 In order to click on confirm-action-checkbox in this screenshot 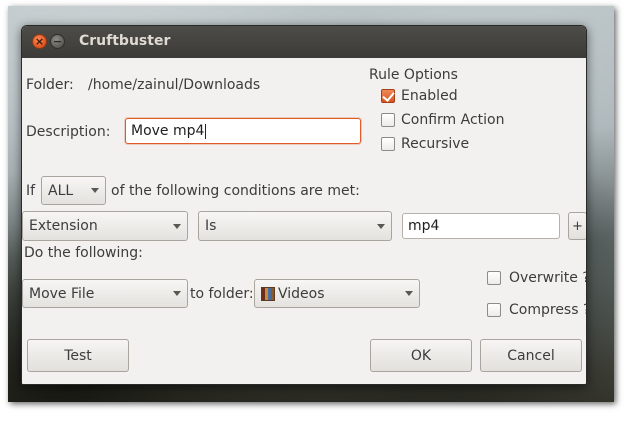, I will do `click(388, 120)`.